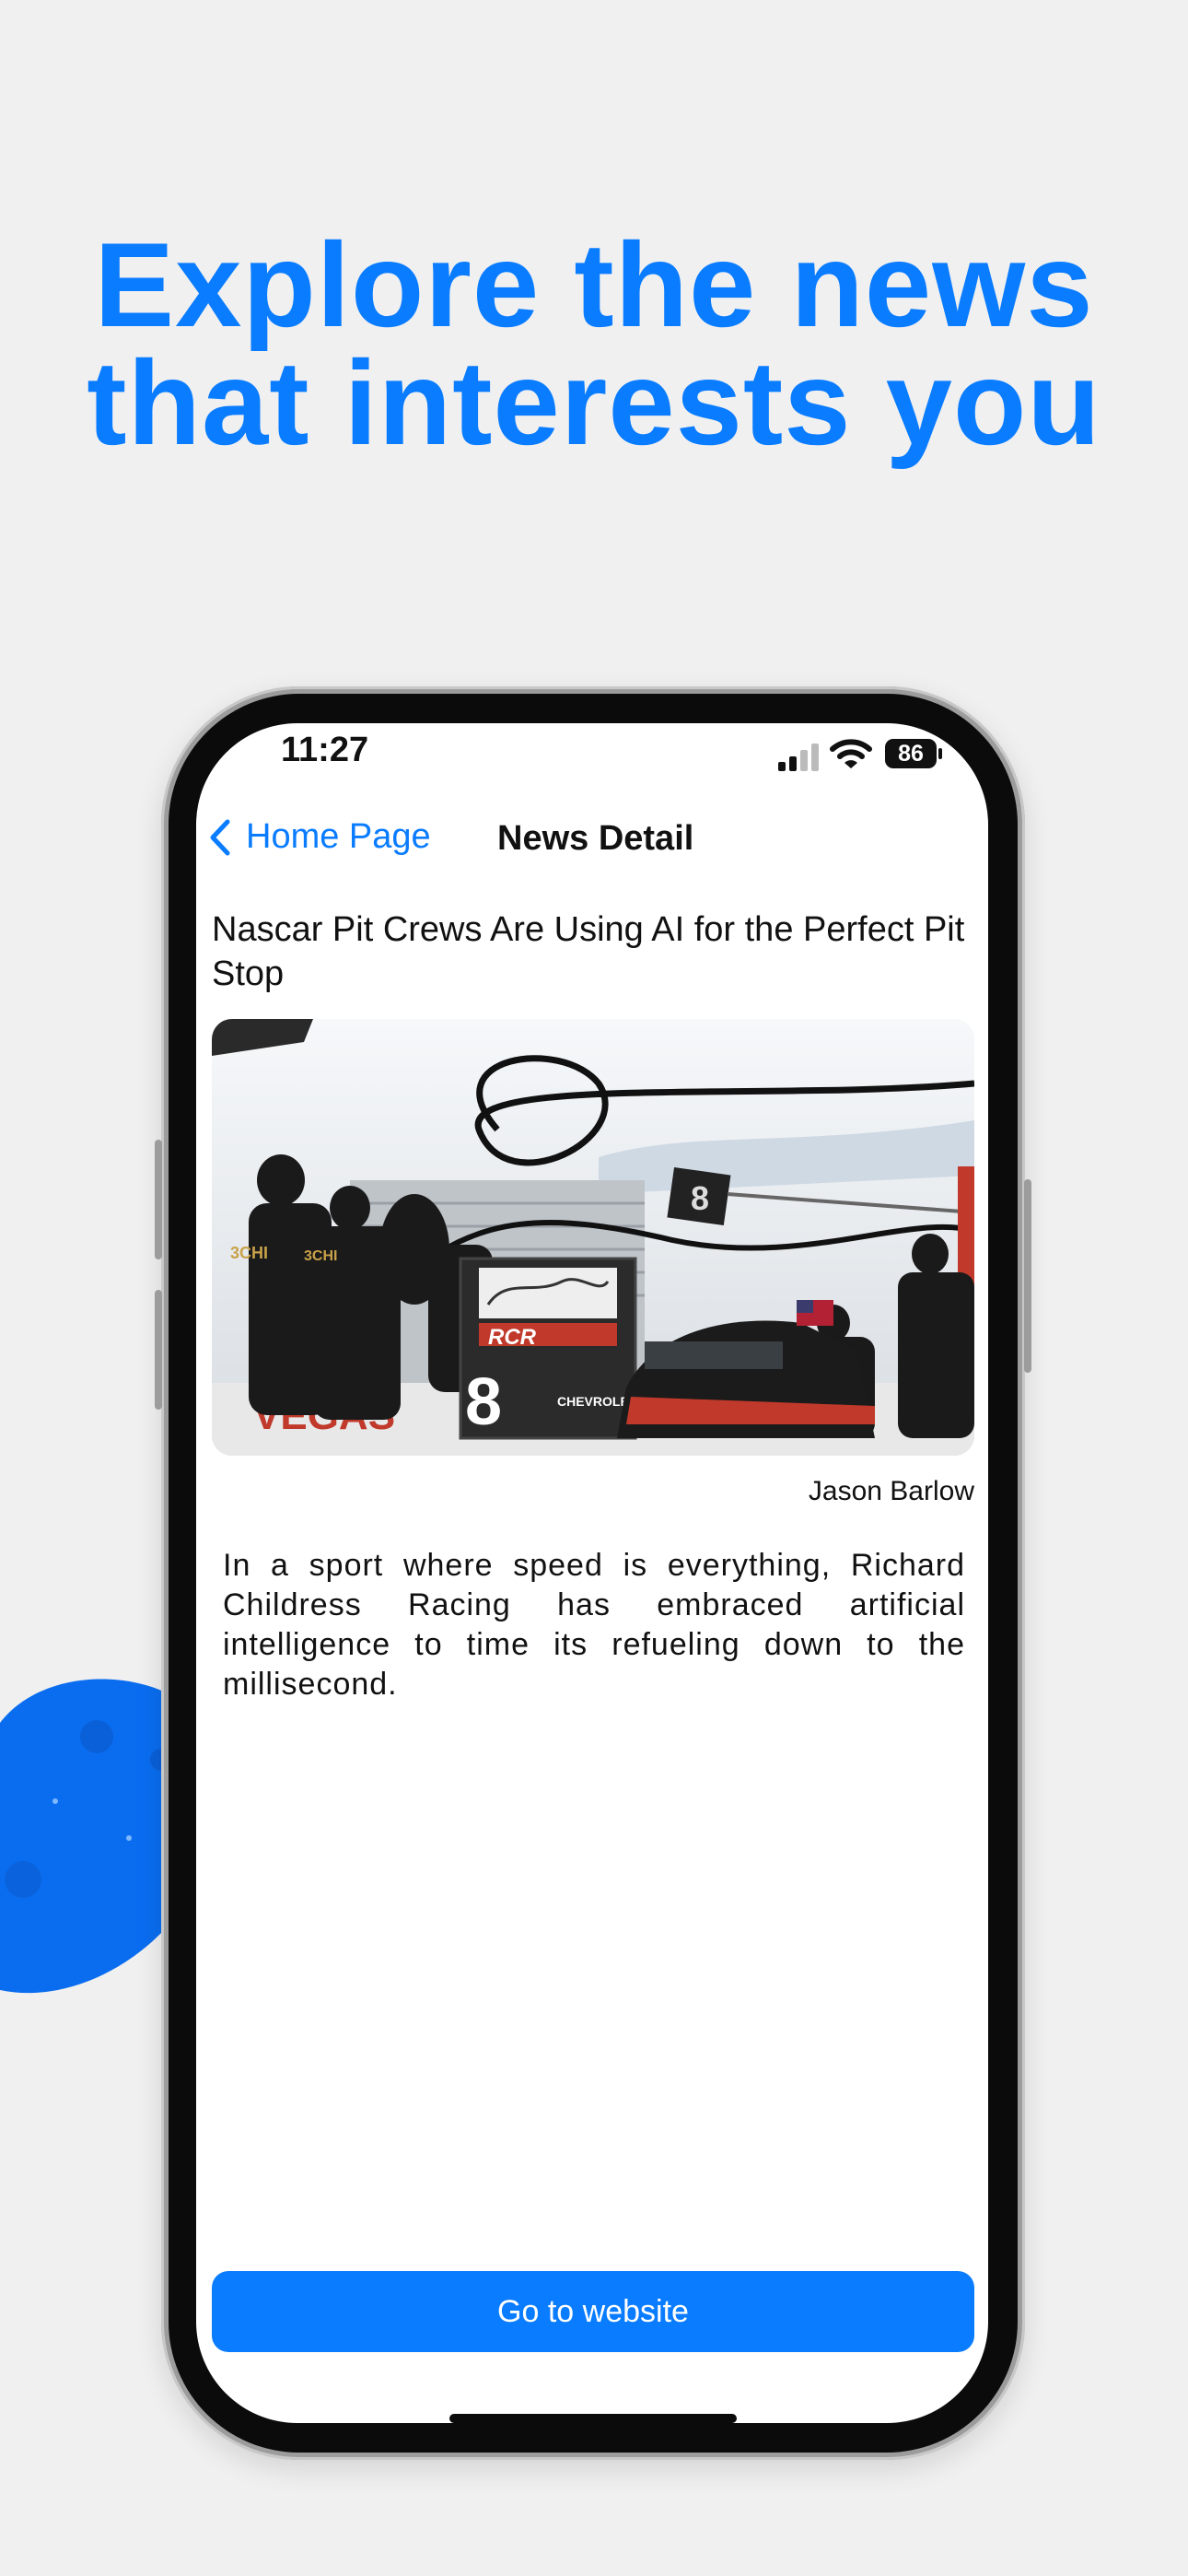  Describe the element at coordinates (158, 1199) in the screenshot. I see `phone-volume-up` at that location.